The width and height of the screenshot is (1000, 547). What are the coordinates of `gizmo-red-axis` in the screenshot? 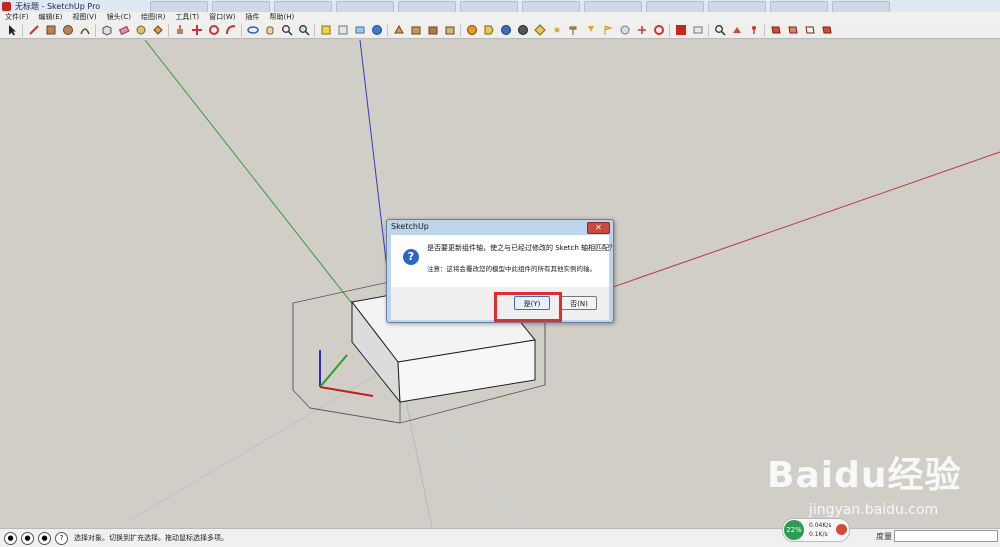 It's located at (346, 391).